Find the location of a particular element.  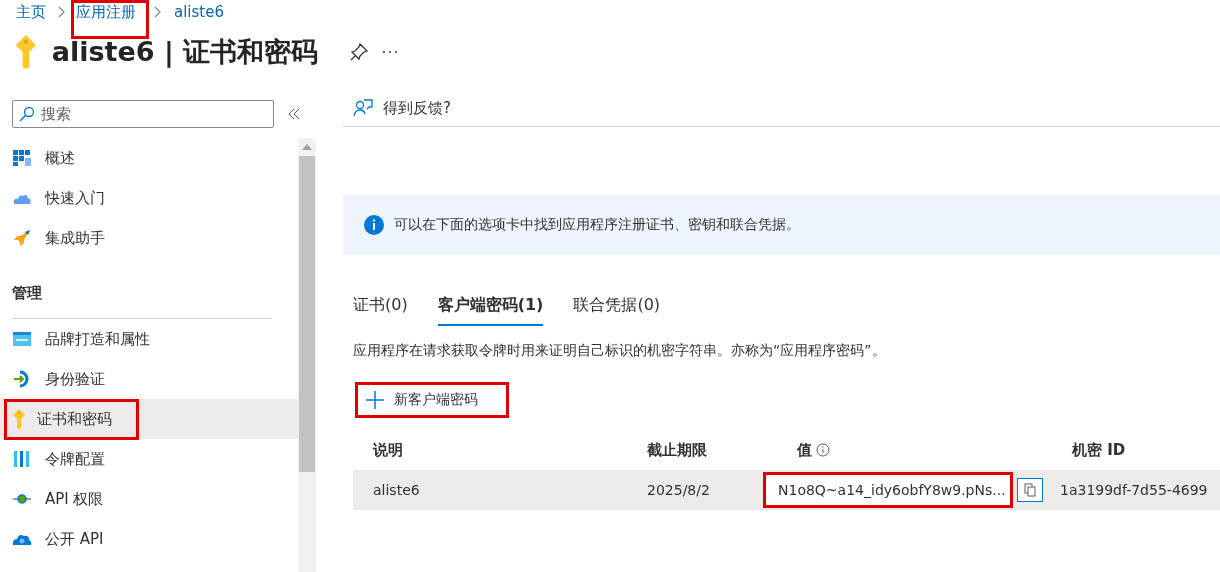

more-icon is located at coordinates (390, 52).